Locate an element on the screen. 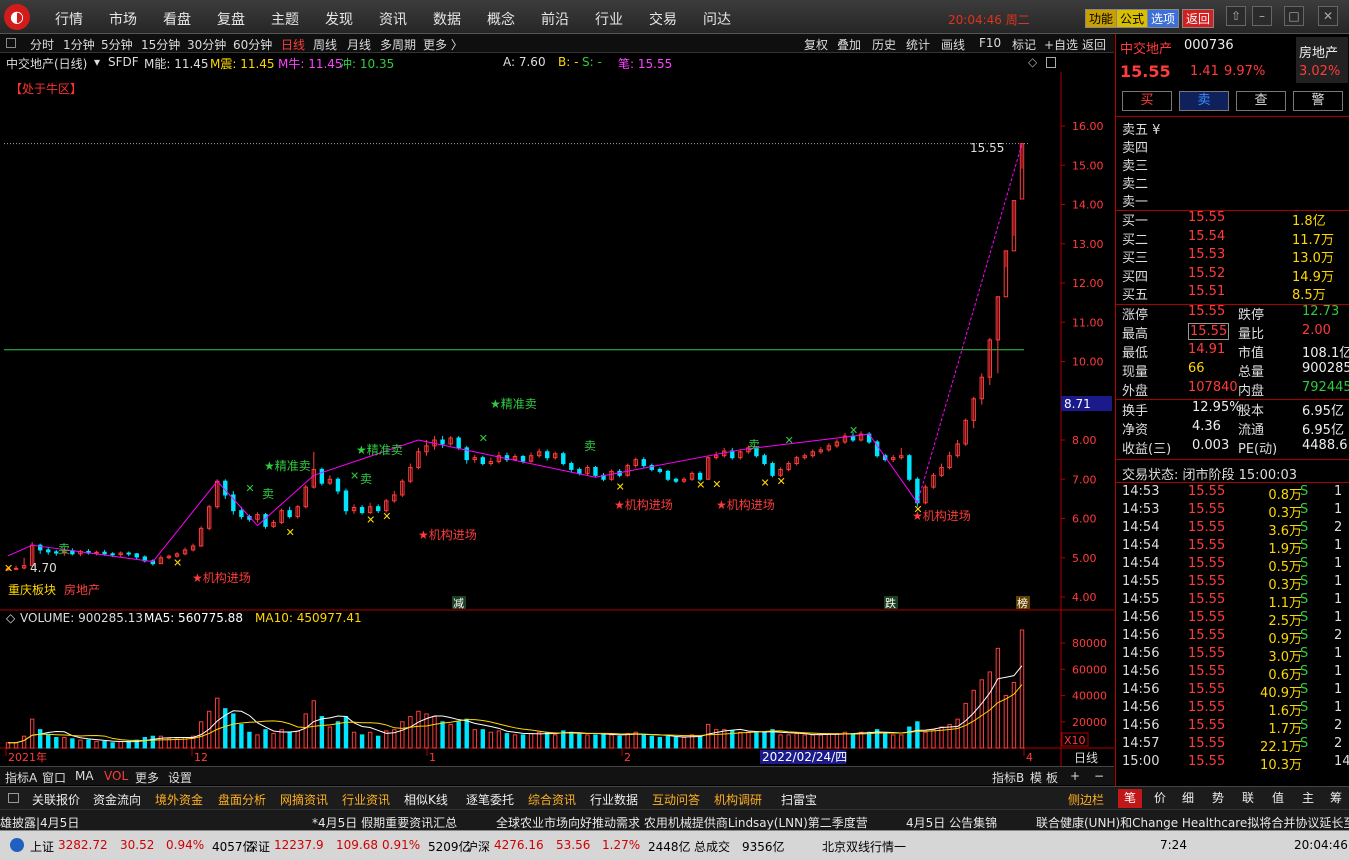 Image resolution: width=1349 pixels, height=860 pixels. period-2: 5分钟 is located at coordinates (117, 44).